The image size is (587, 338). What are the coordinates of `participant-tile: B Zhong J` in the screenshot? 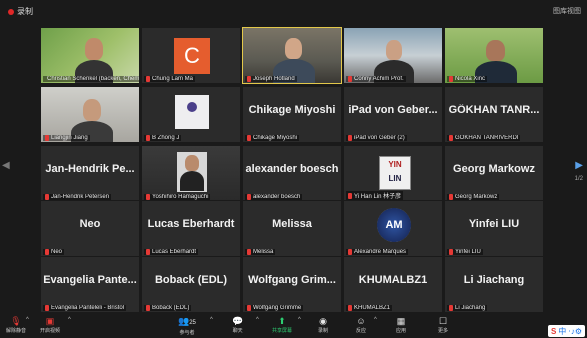 It's located at (191, 114).